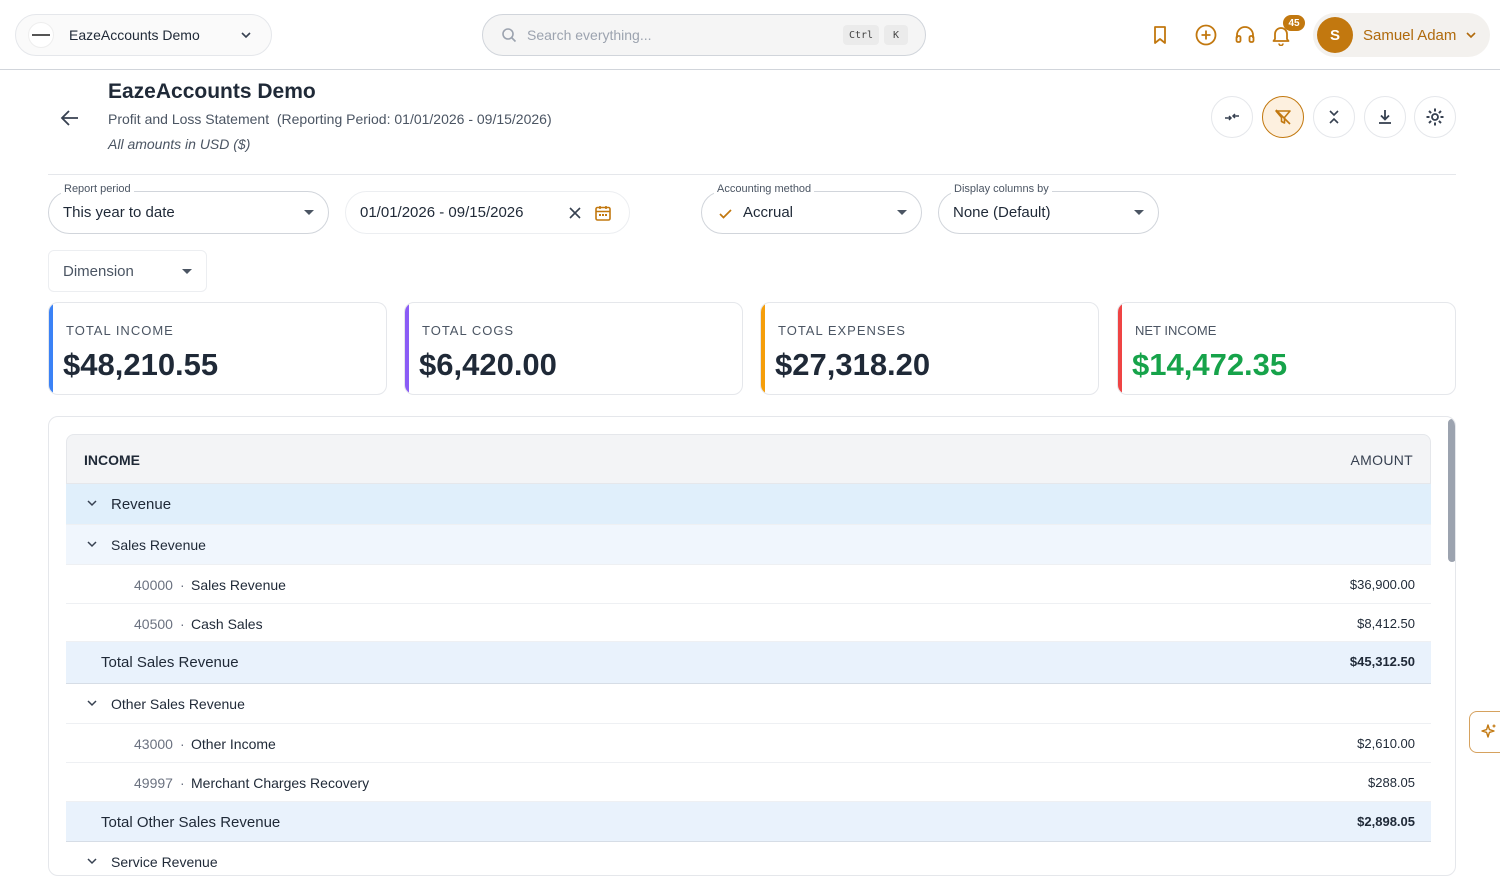  I want to click on account-code: 40000, so click(153, 585).